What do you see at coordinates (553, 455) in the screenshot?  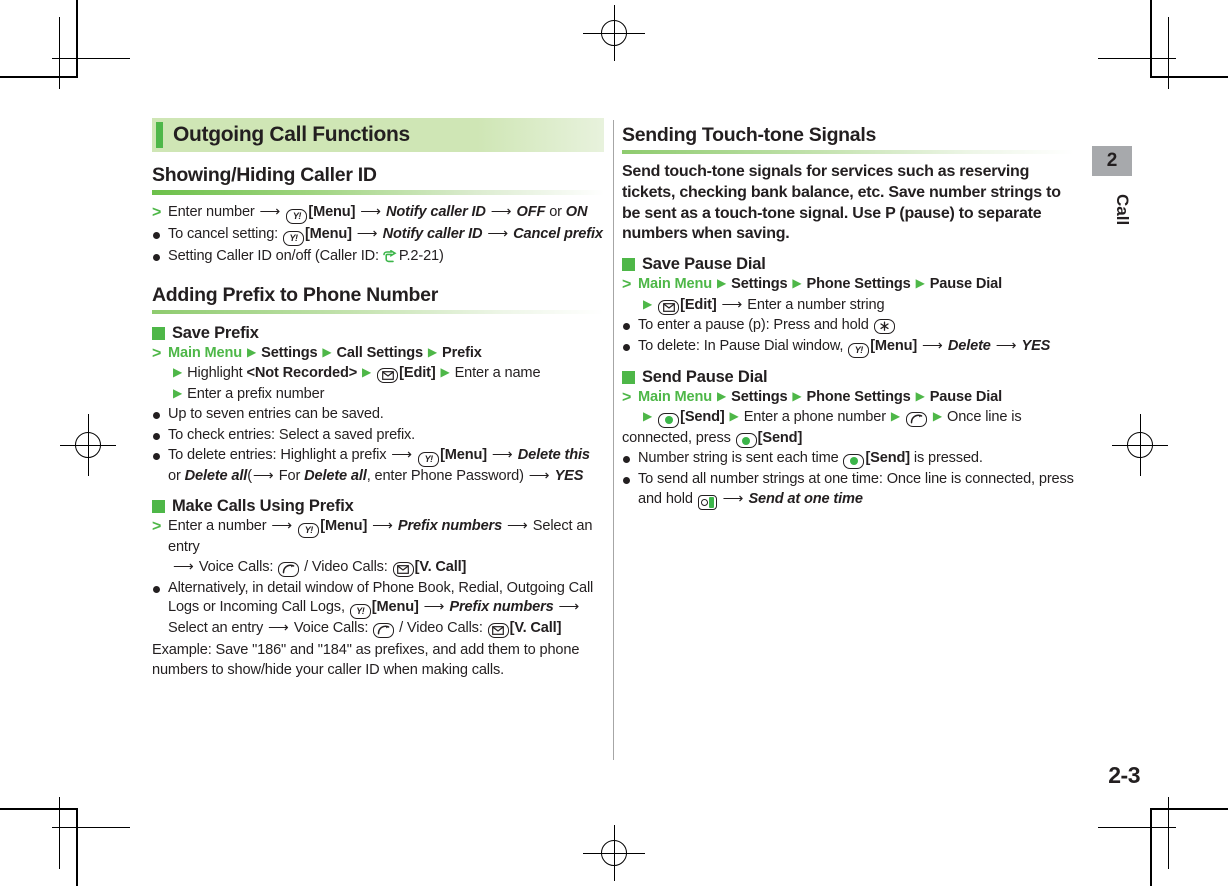 I see `menu-item-delete-this: Delete this` at bounding box center [553, 455].